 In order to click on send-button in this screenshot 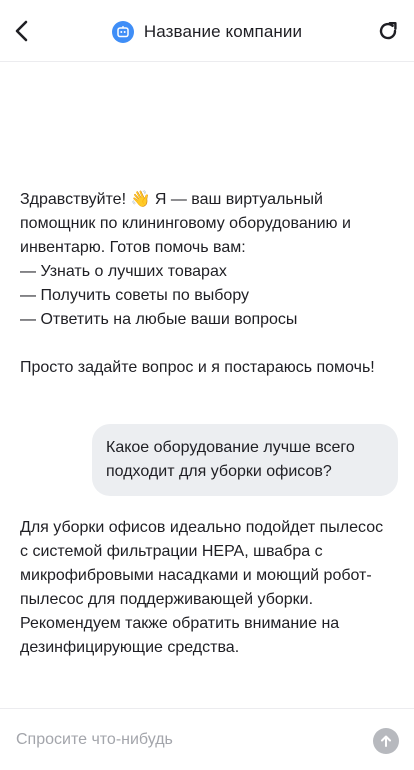, I will do `click(386, 741)`.